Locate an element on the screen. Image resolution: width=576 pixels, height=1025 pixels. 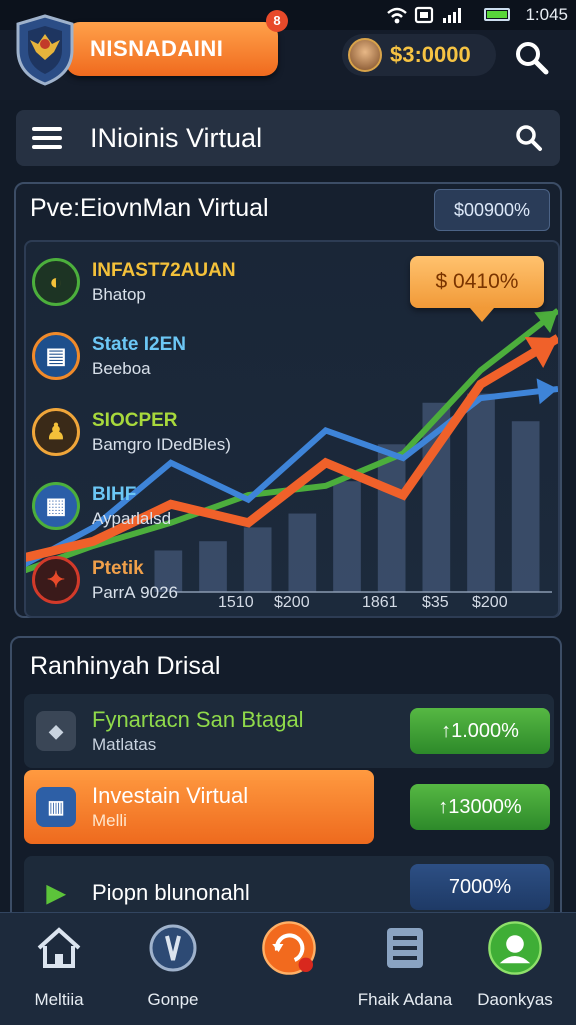
asset-item-5: ✦ Ptetik ParrА 9026 is located at coordinates (105, 580).